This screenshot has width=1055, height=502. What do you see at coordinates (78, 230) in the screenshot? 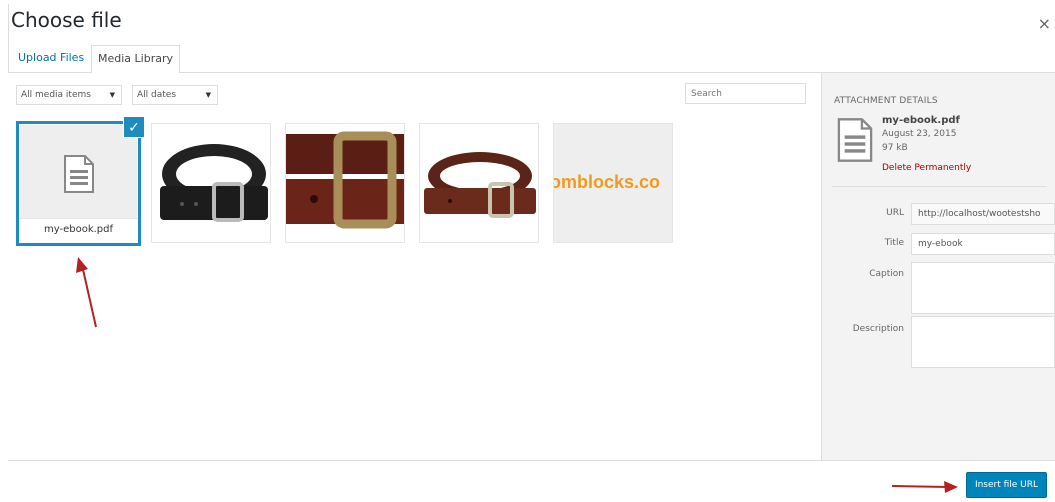
I see `media-item-filename: my-ebook.pdf` at bounding box center [78, 230].